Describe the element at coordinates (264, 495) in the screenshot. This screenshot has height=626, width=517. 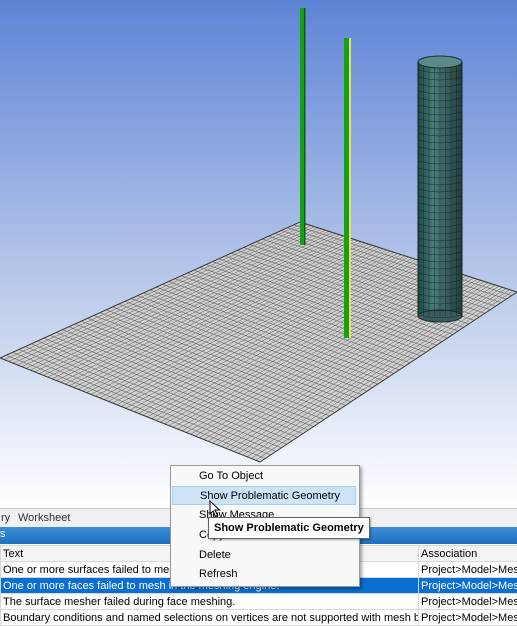
I see `menu-item-show-problematic-geometry: Show Problematic Geometry` at that location.